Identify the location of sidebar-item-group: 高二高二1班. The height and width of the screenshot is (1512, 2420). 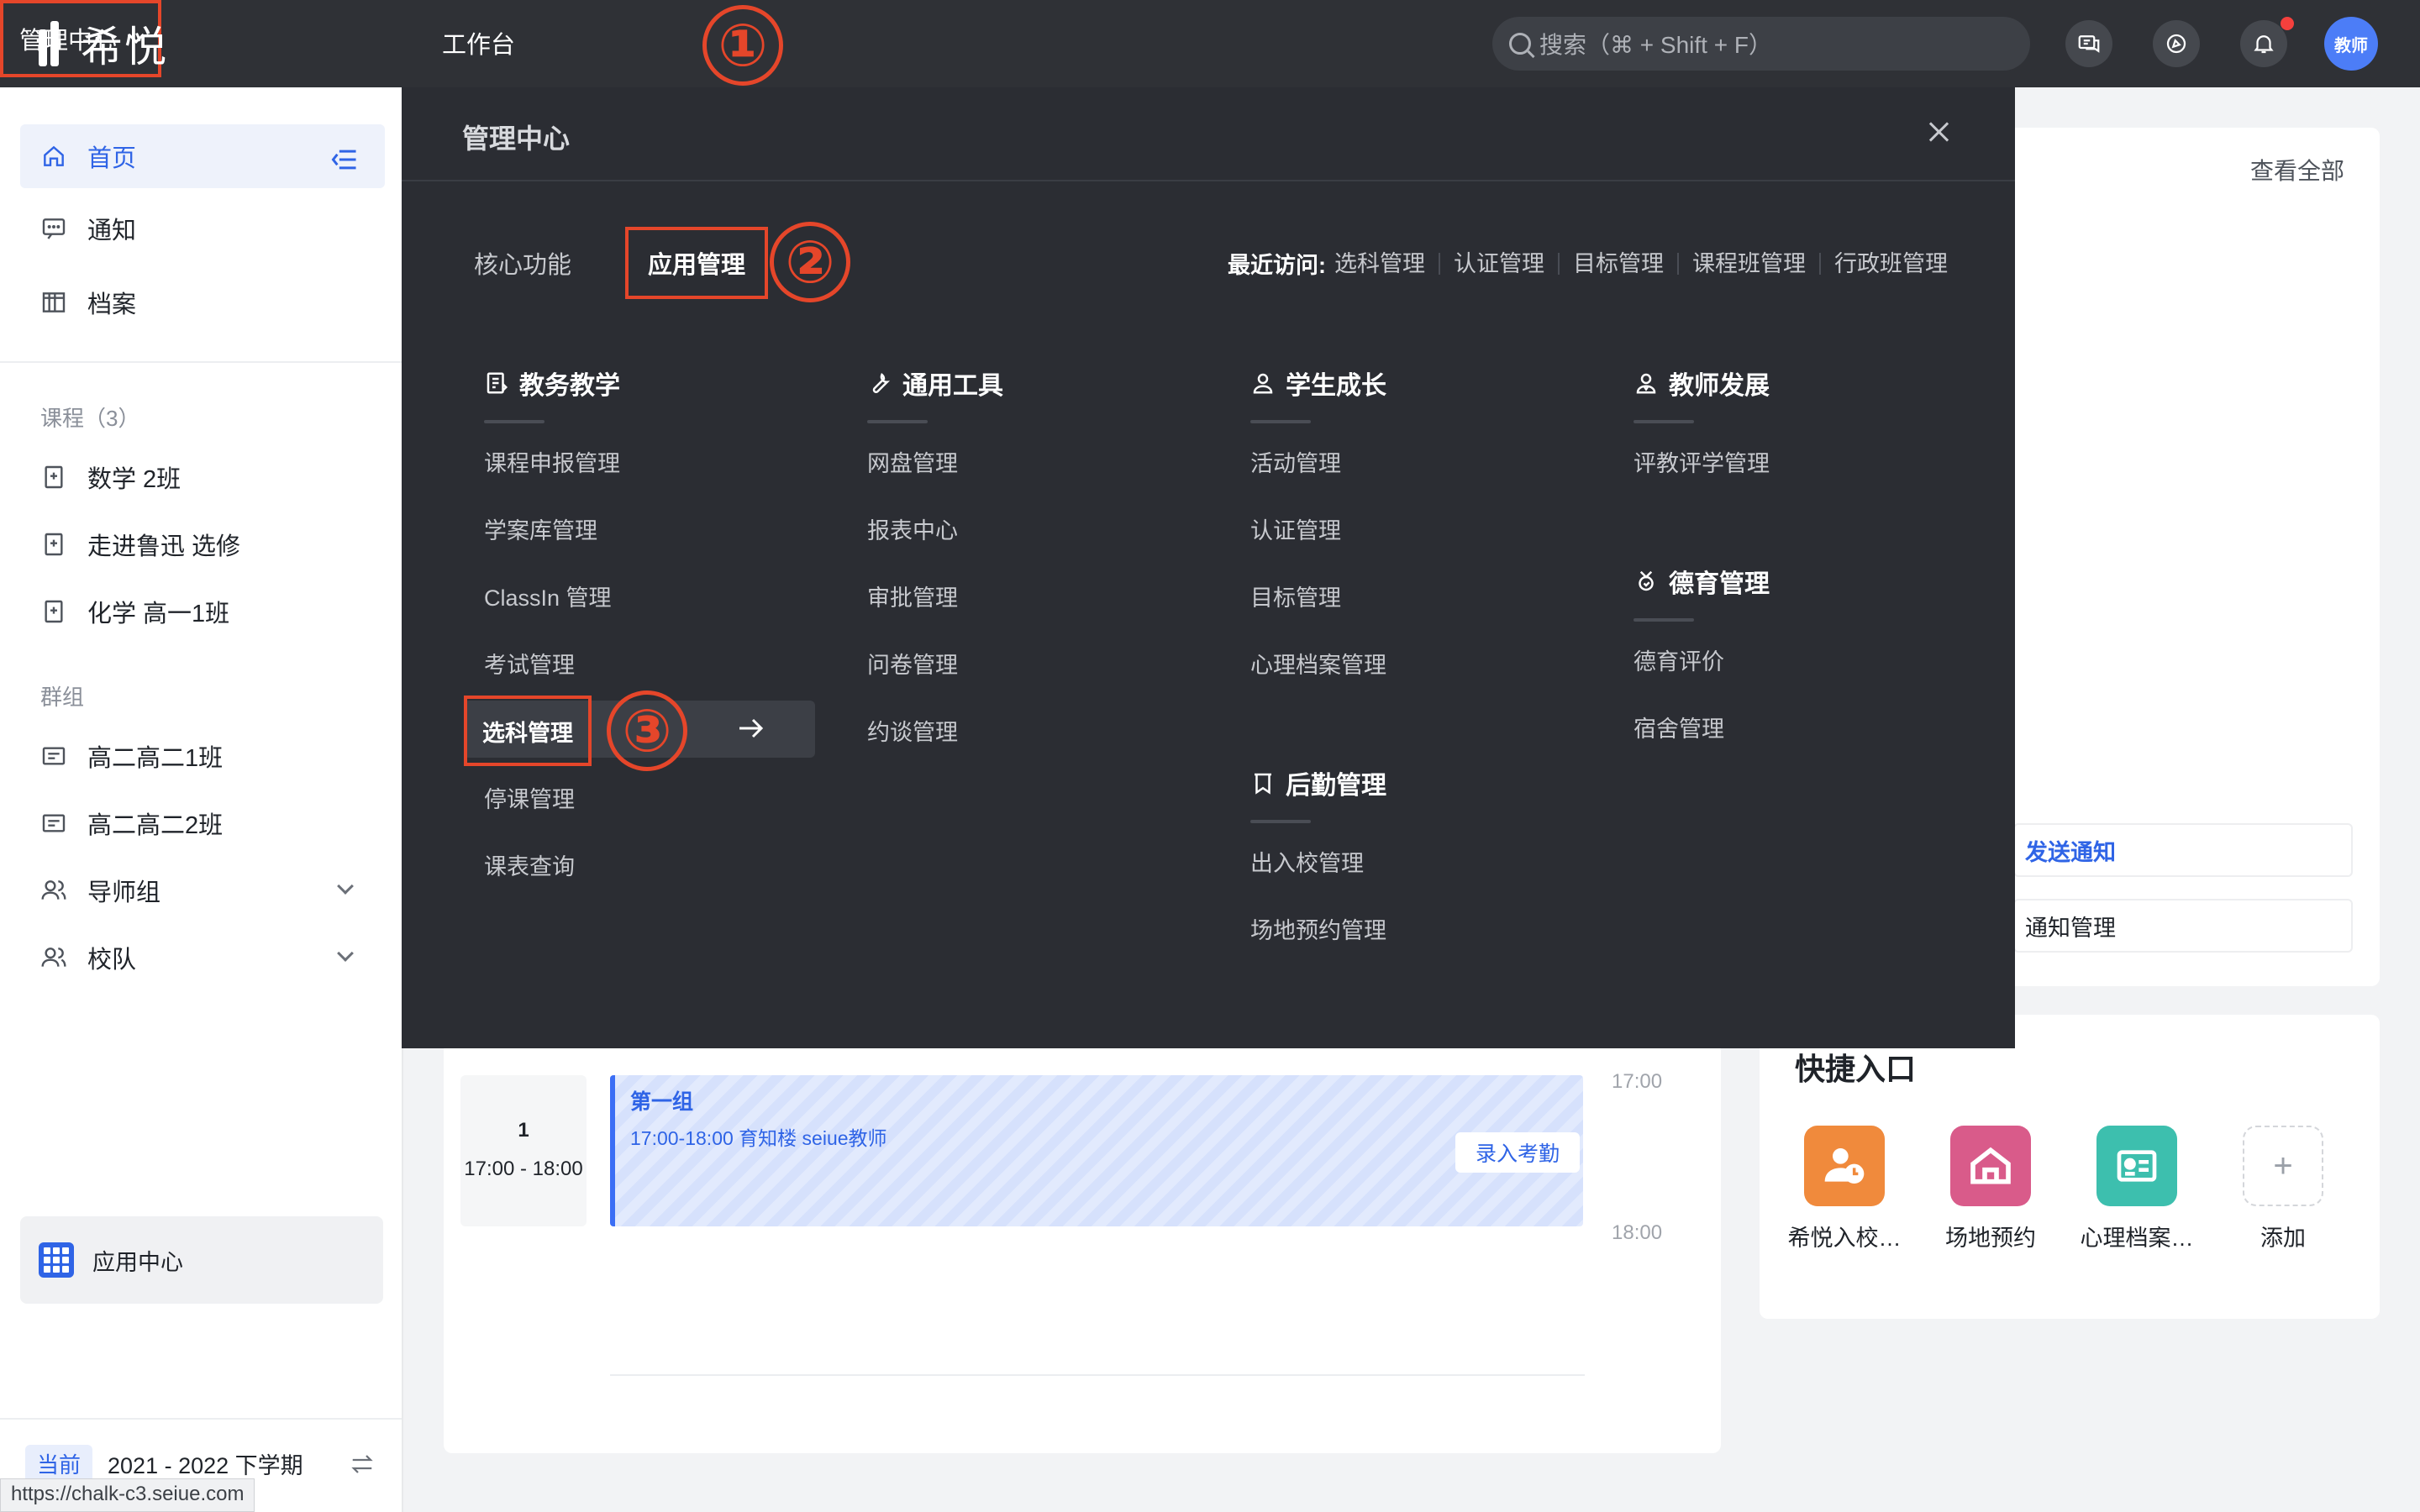
(202, 756).